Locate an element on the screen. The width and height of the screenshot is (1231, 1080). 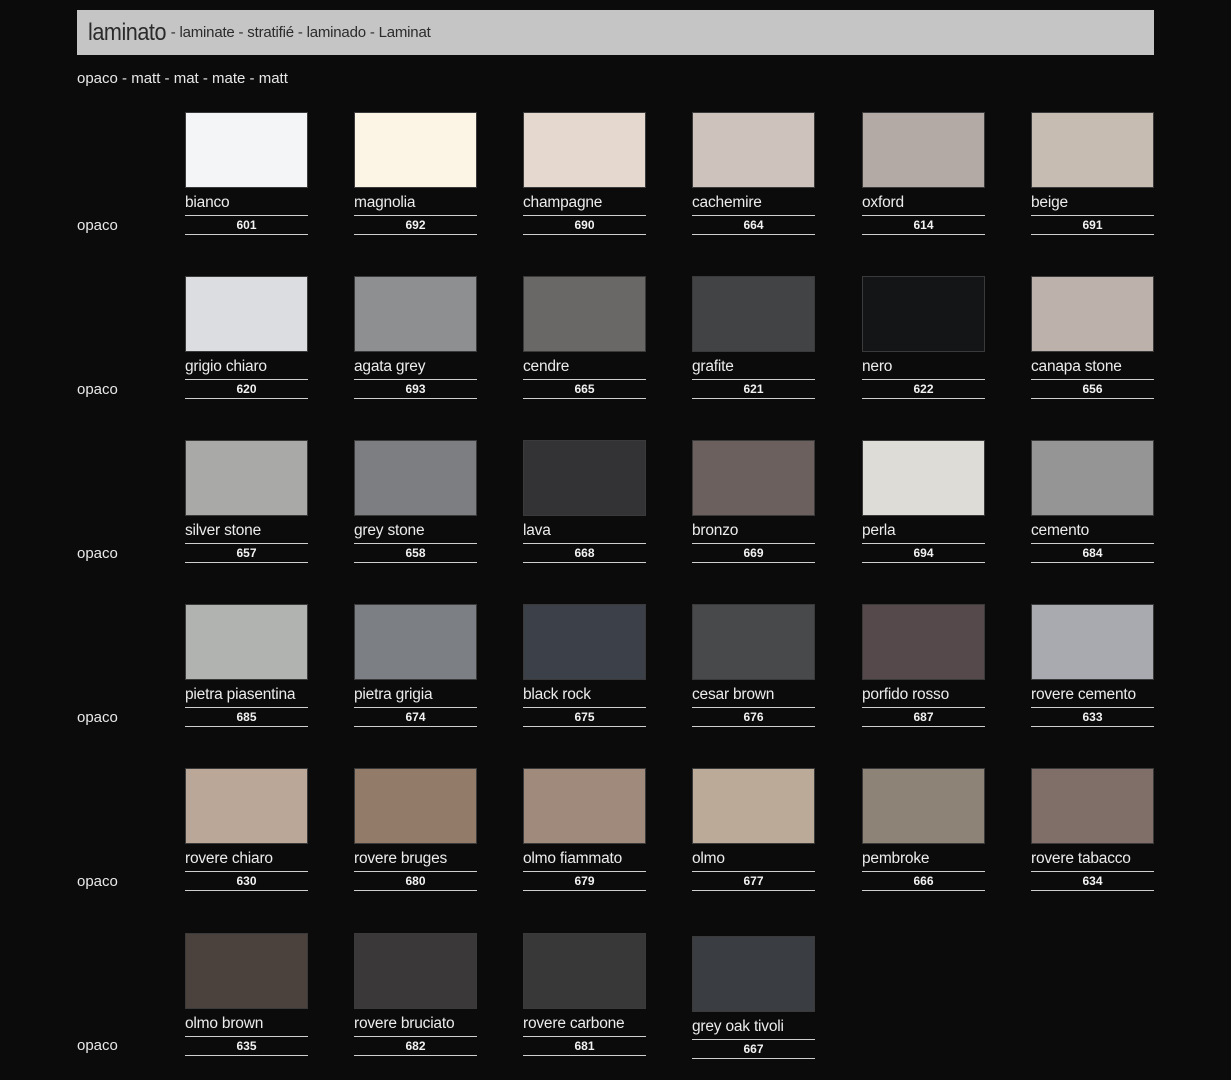
swatch-name: grigio chiaro is located at coordinates (246, 368).